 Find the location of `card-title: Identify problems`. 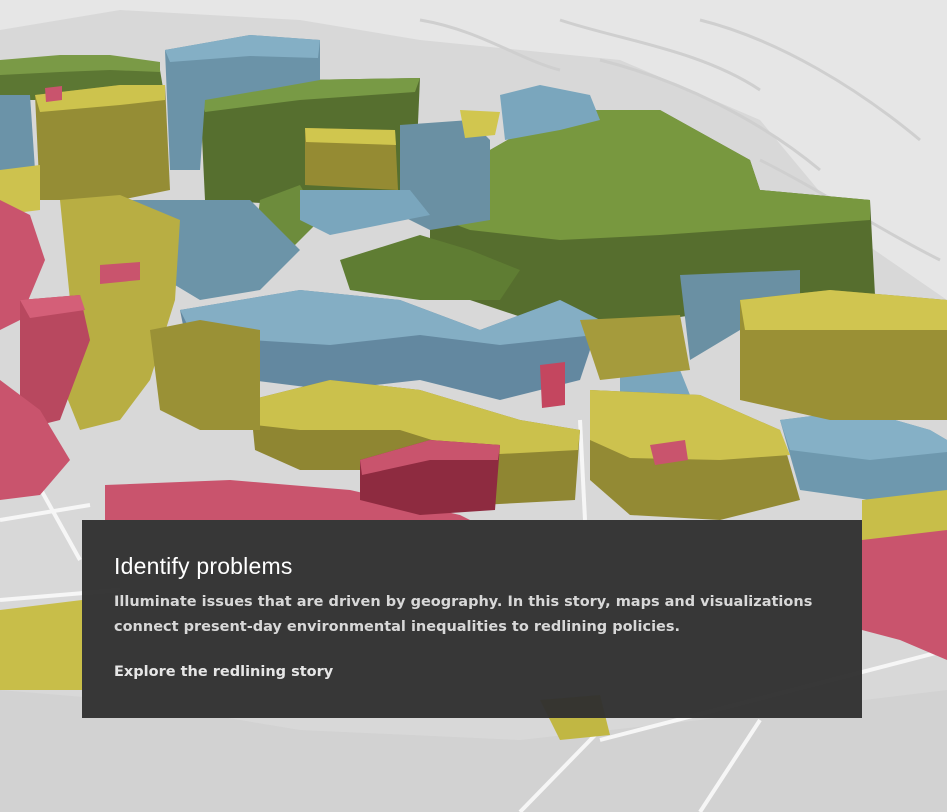

card-title: Identify problems is located at coordinates (203, 566).